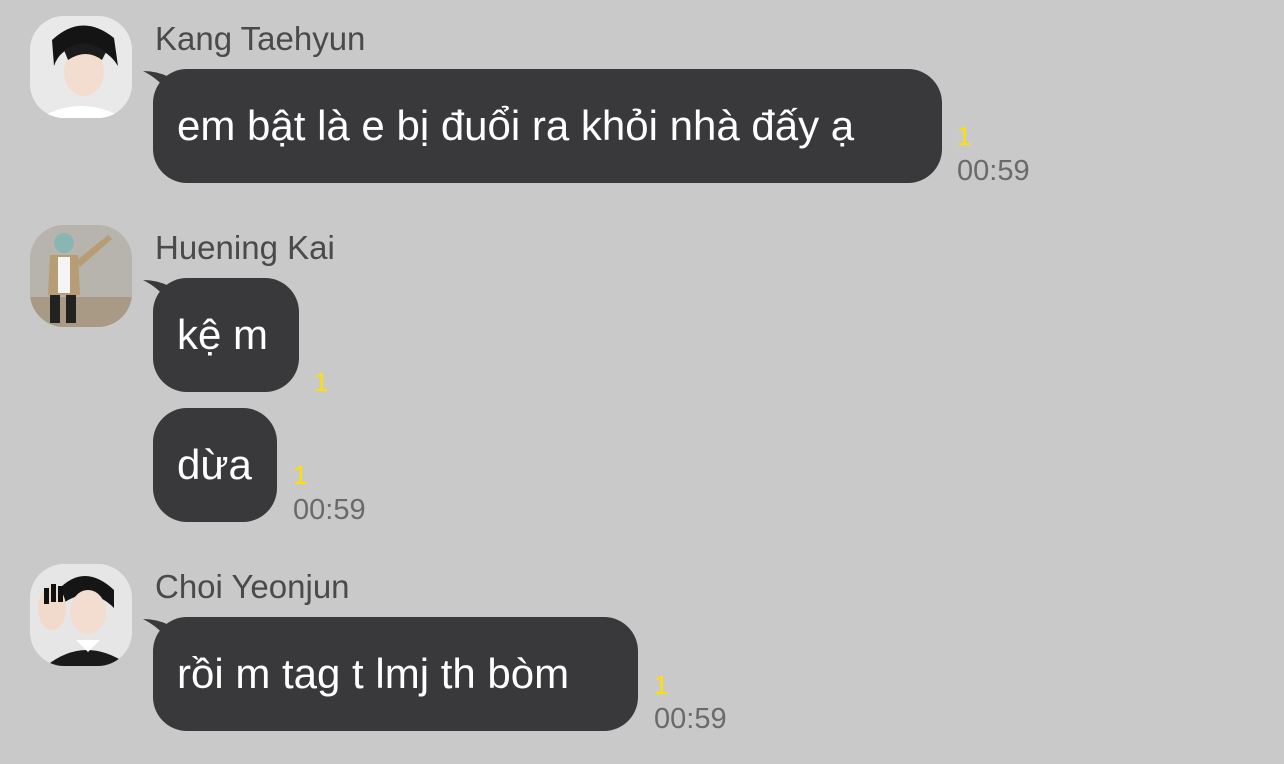  I want to click on message-text: kệ m, so click(223, 334).